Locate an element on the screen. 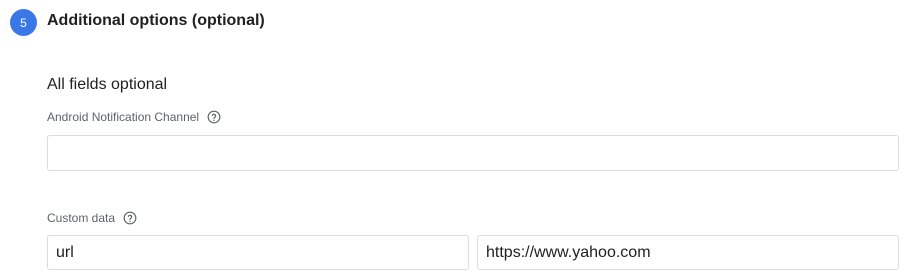 The width and height of the screenshot is (907, 278). step-number: 5 is located at coordinates (23, 22).